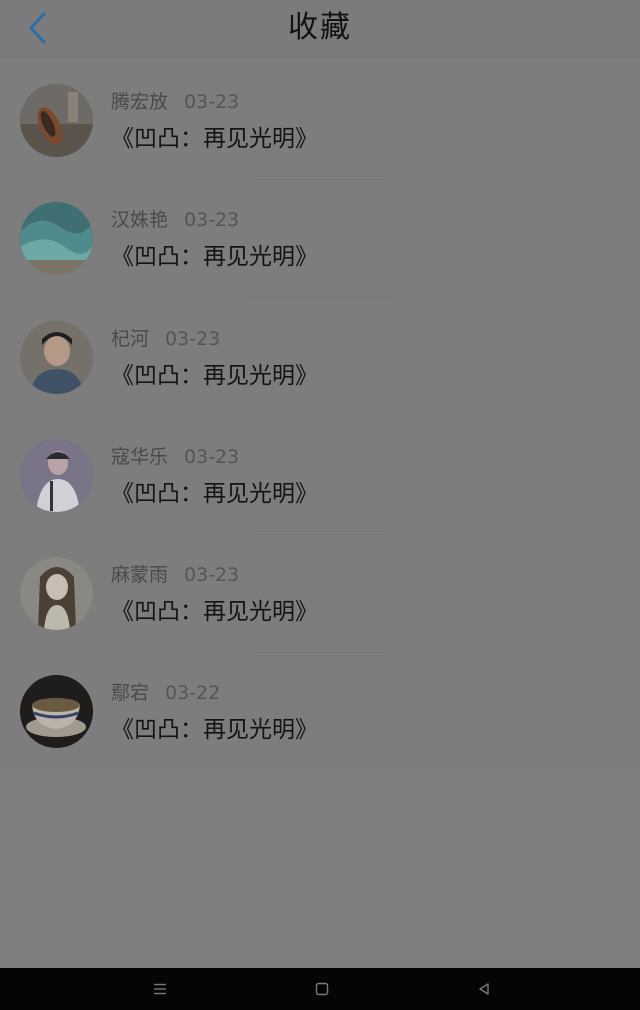 The height and width of the screenshot is (1010, 640). I want to click on item-meta: 鄢宕 03-22, so click(165, 693).